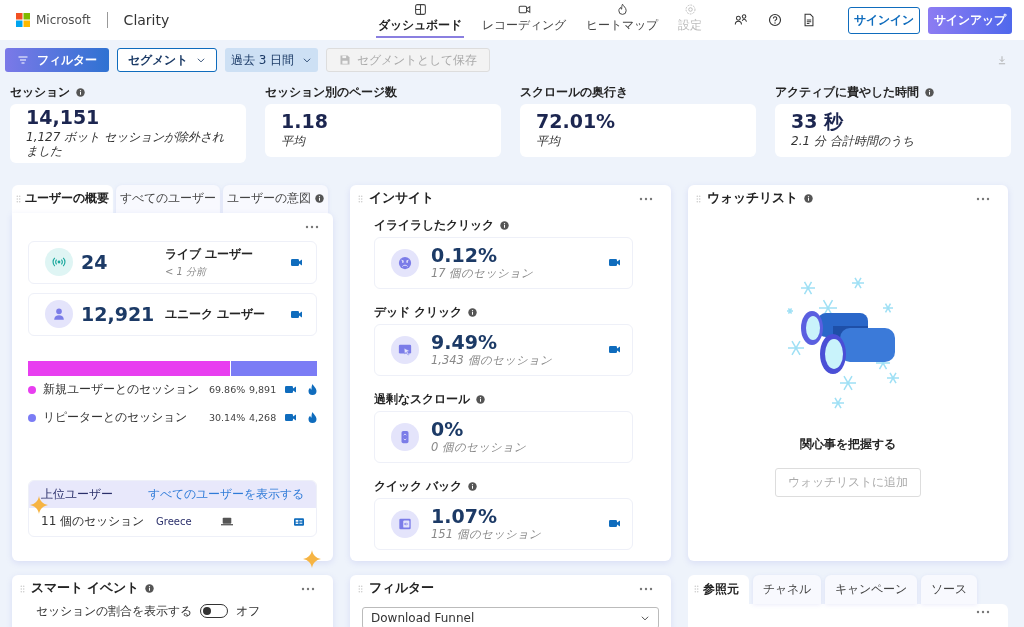  What do you see at coordinates (510, 616) in the screenshot?
I see `funnel-dropdown: Download Funnel` at bounding box center [510, 616].